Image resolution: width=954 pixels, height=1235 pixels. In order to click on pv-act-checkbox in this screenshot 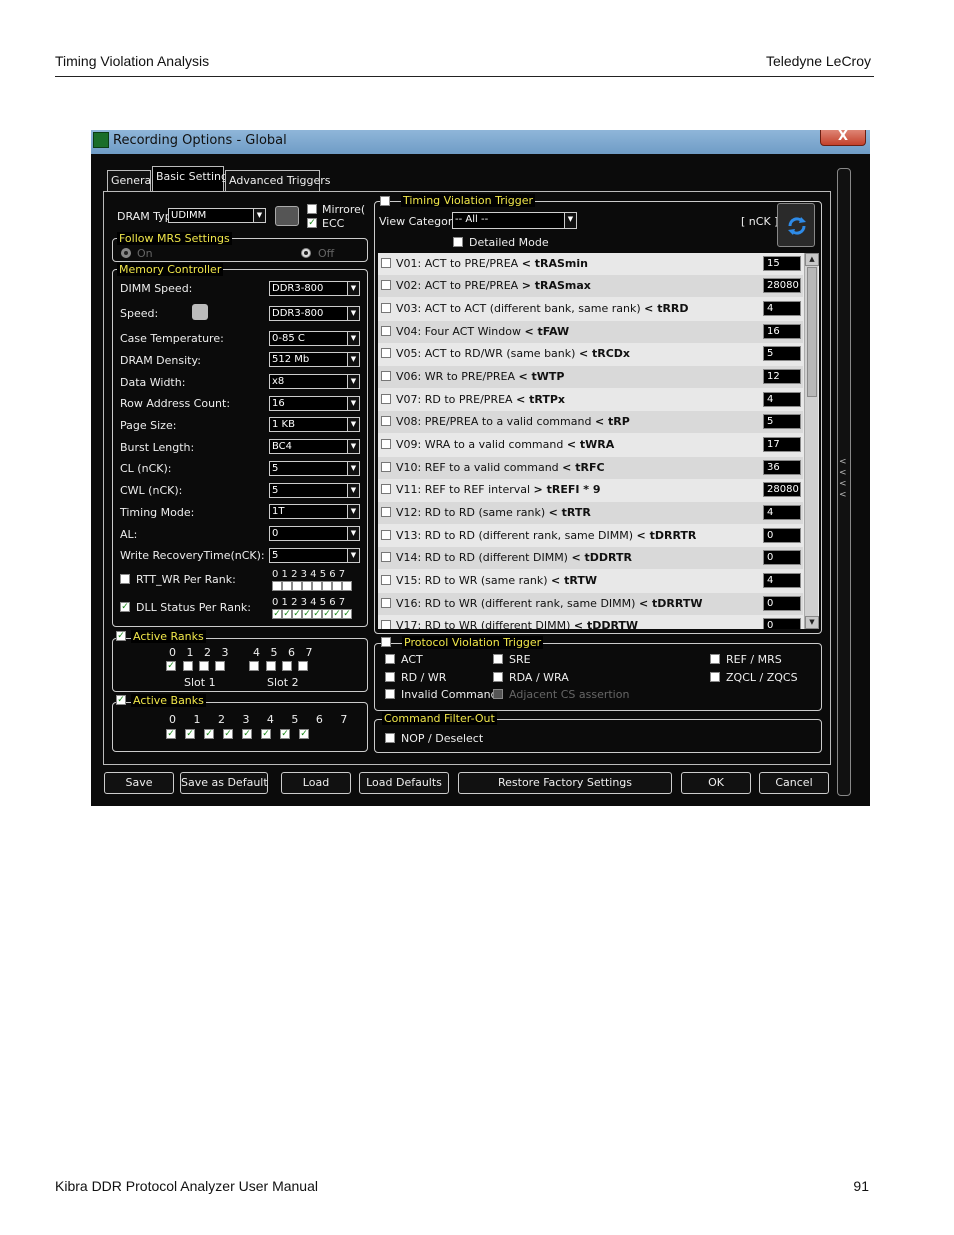, I will do `click(390, 659)`.